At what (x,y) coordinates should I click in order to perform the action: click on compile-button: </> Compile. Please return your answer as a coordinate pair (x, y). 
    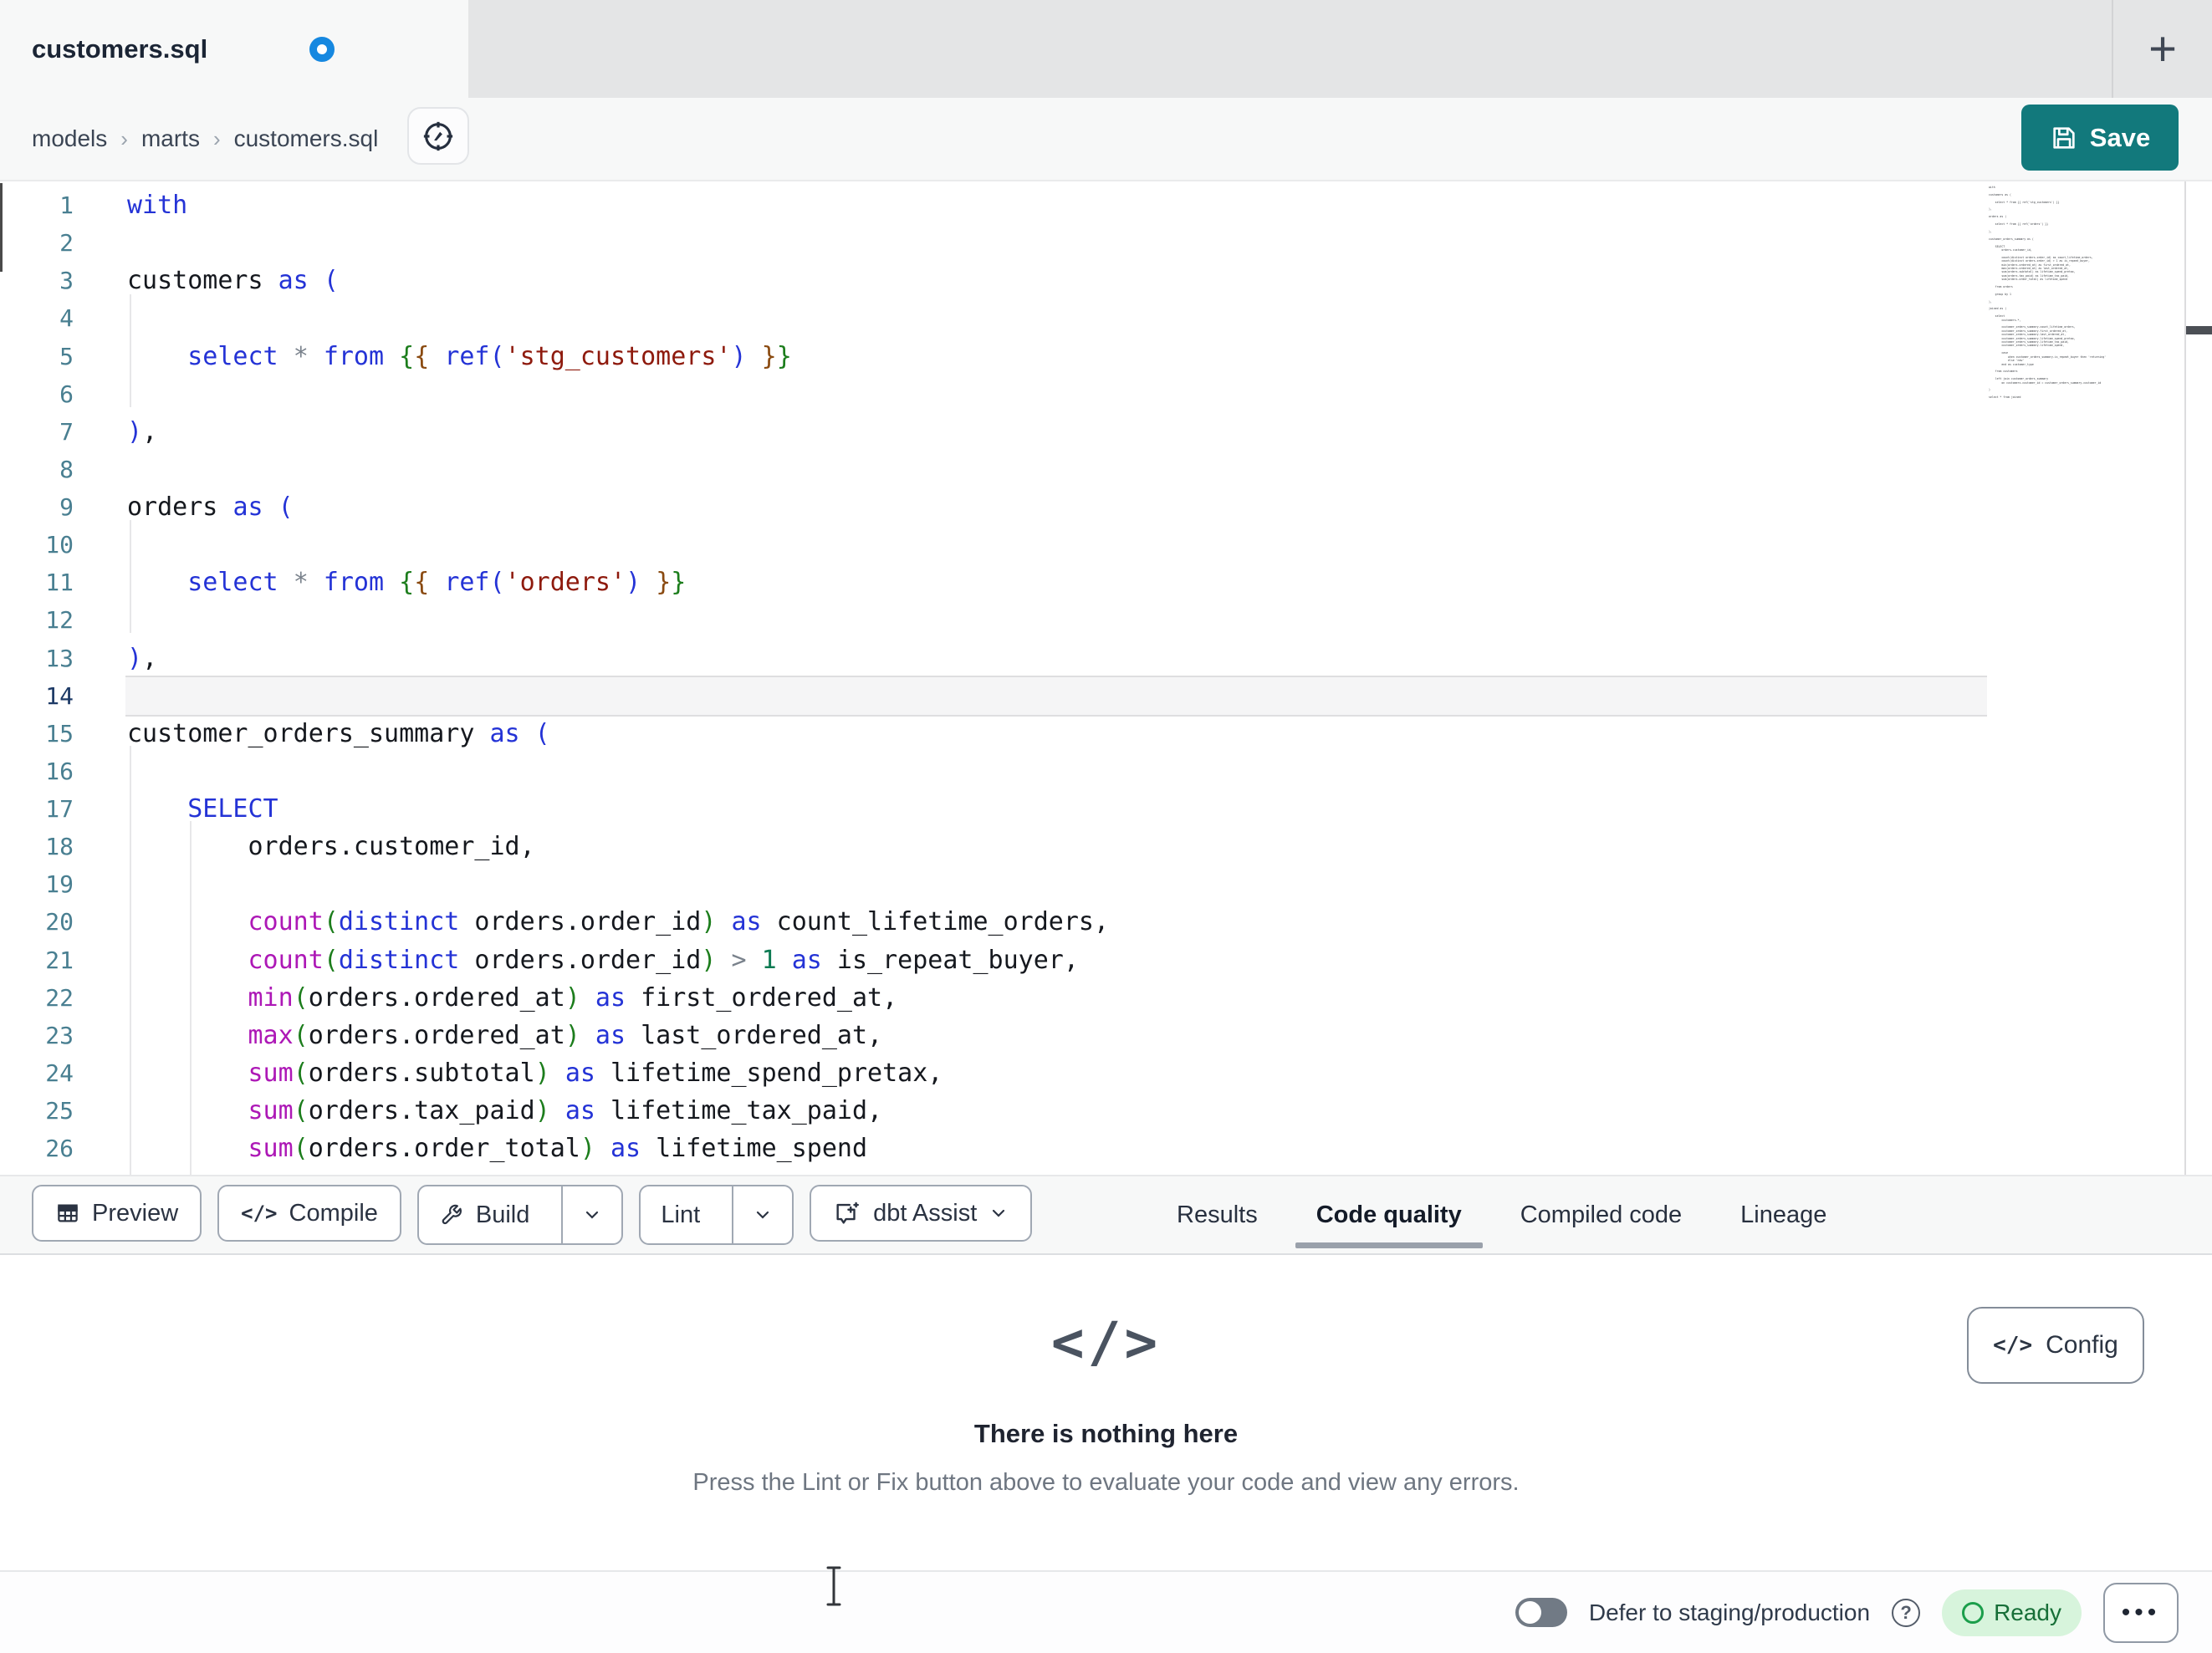
    Looking at the image, I should click on (309, 1213).